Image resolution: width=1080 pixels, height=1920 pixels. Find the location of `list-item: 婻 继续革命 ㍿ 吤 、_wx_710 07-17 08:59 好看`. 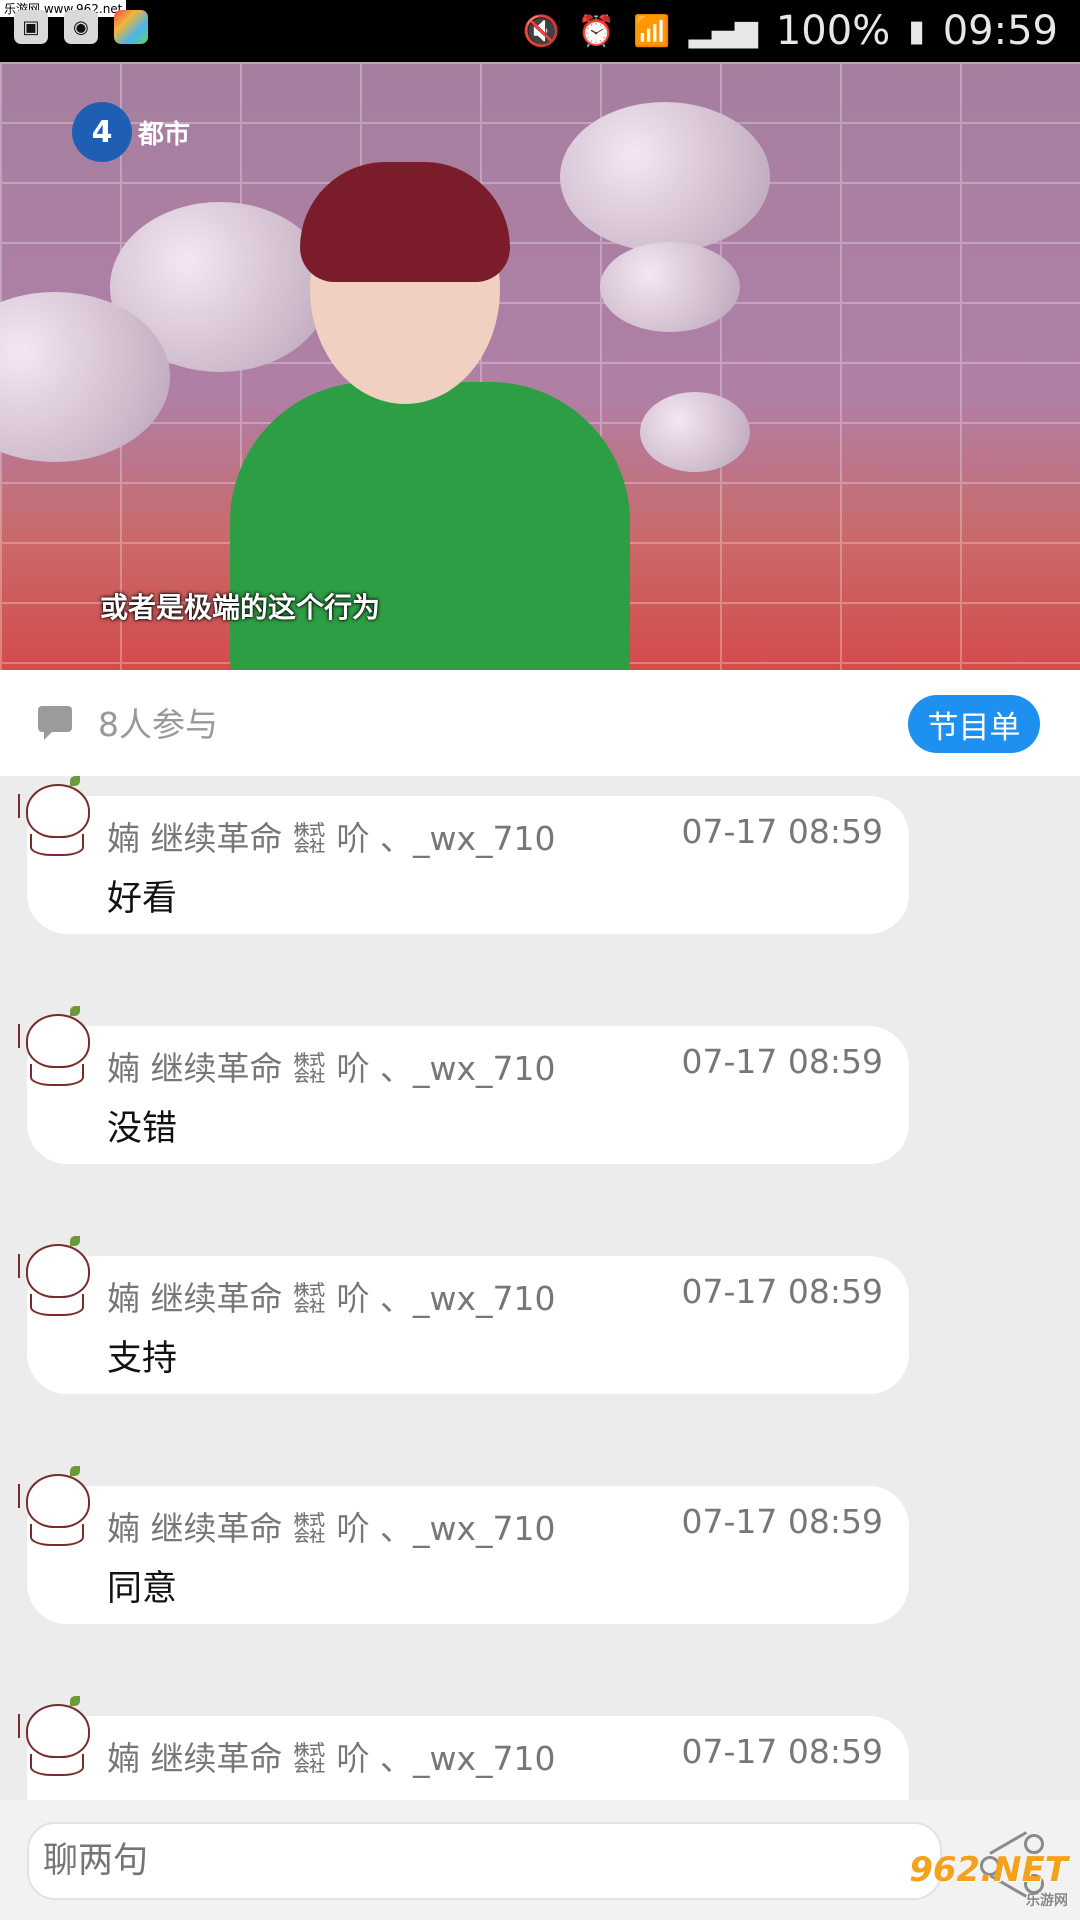

list-item: 婻 继续革命 ㍿ 吤 、_wx_710 07-17 08:59 好看 is located at coordinates (540, 861).